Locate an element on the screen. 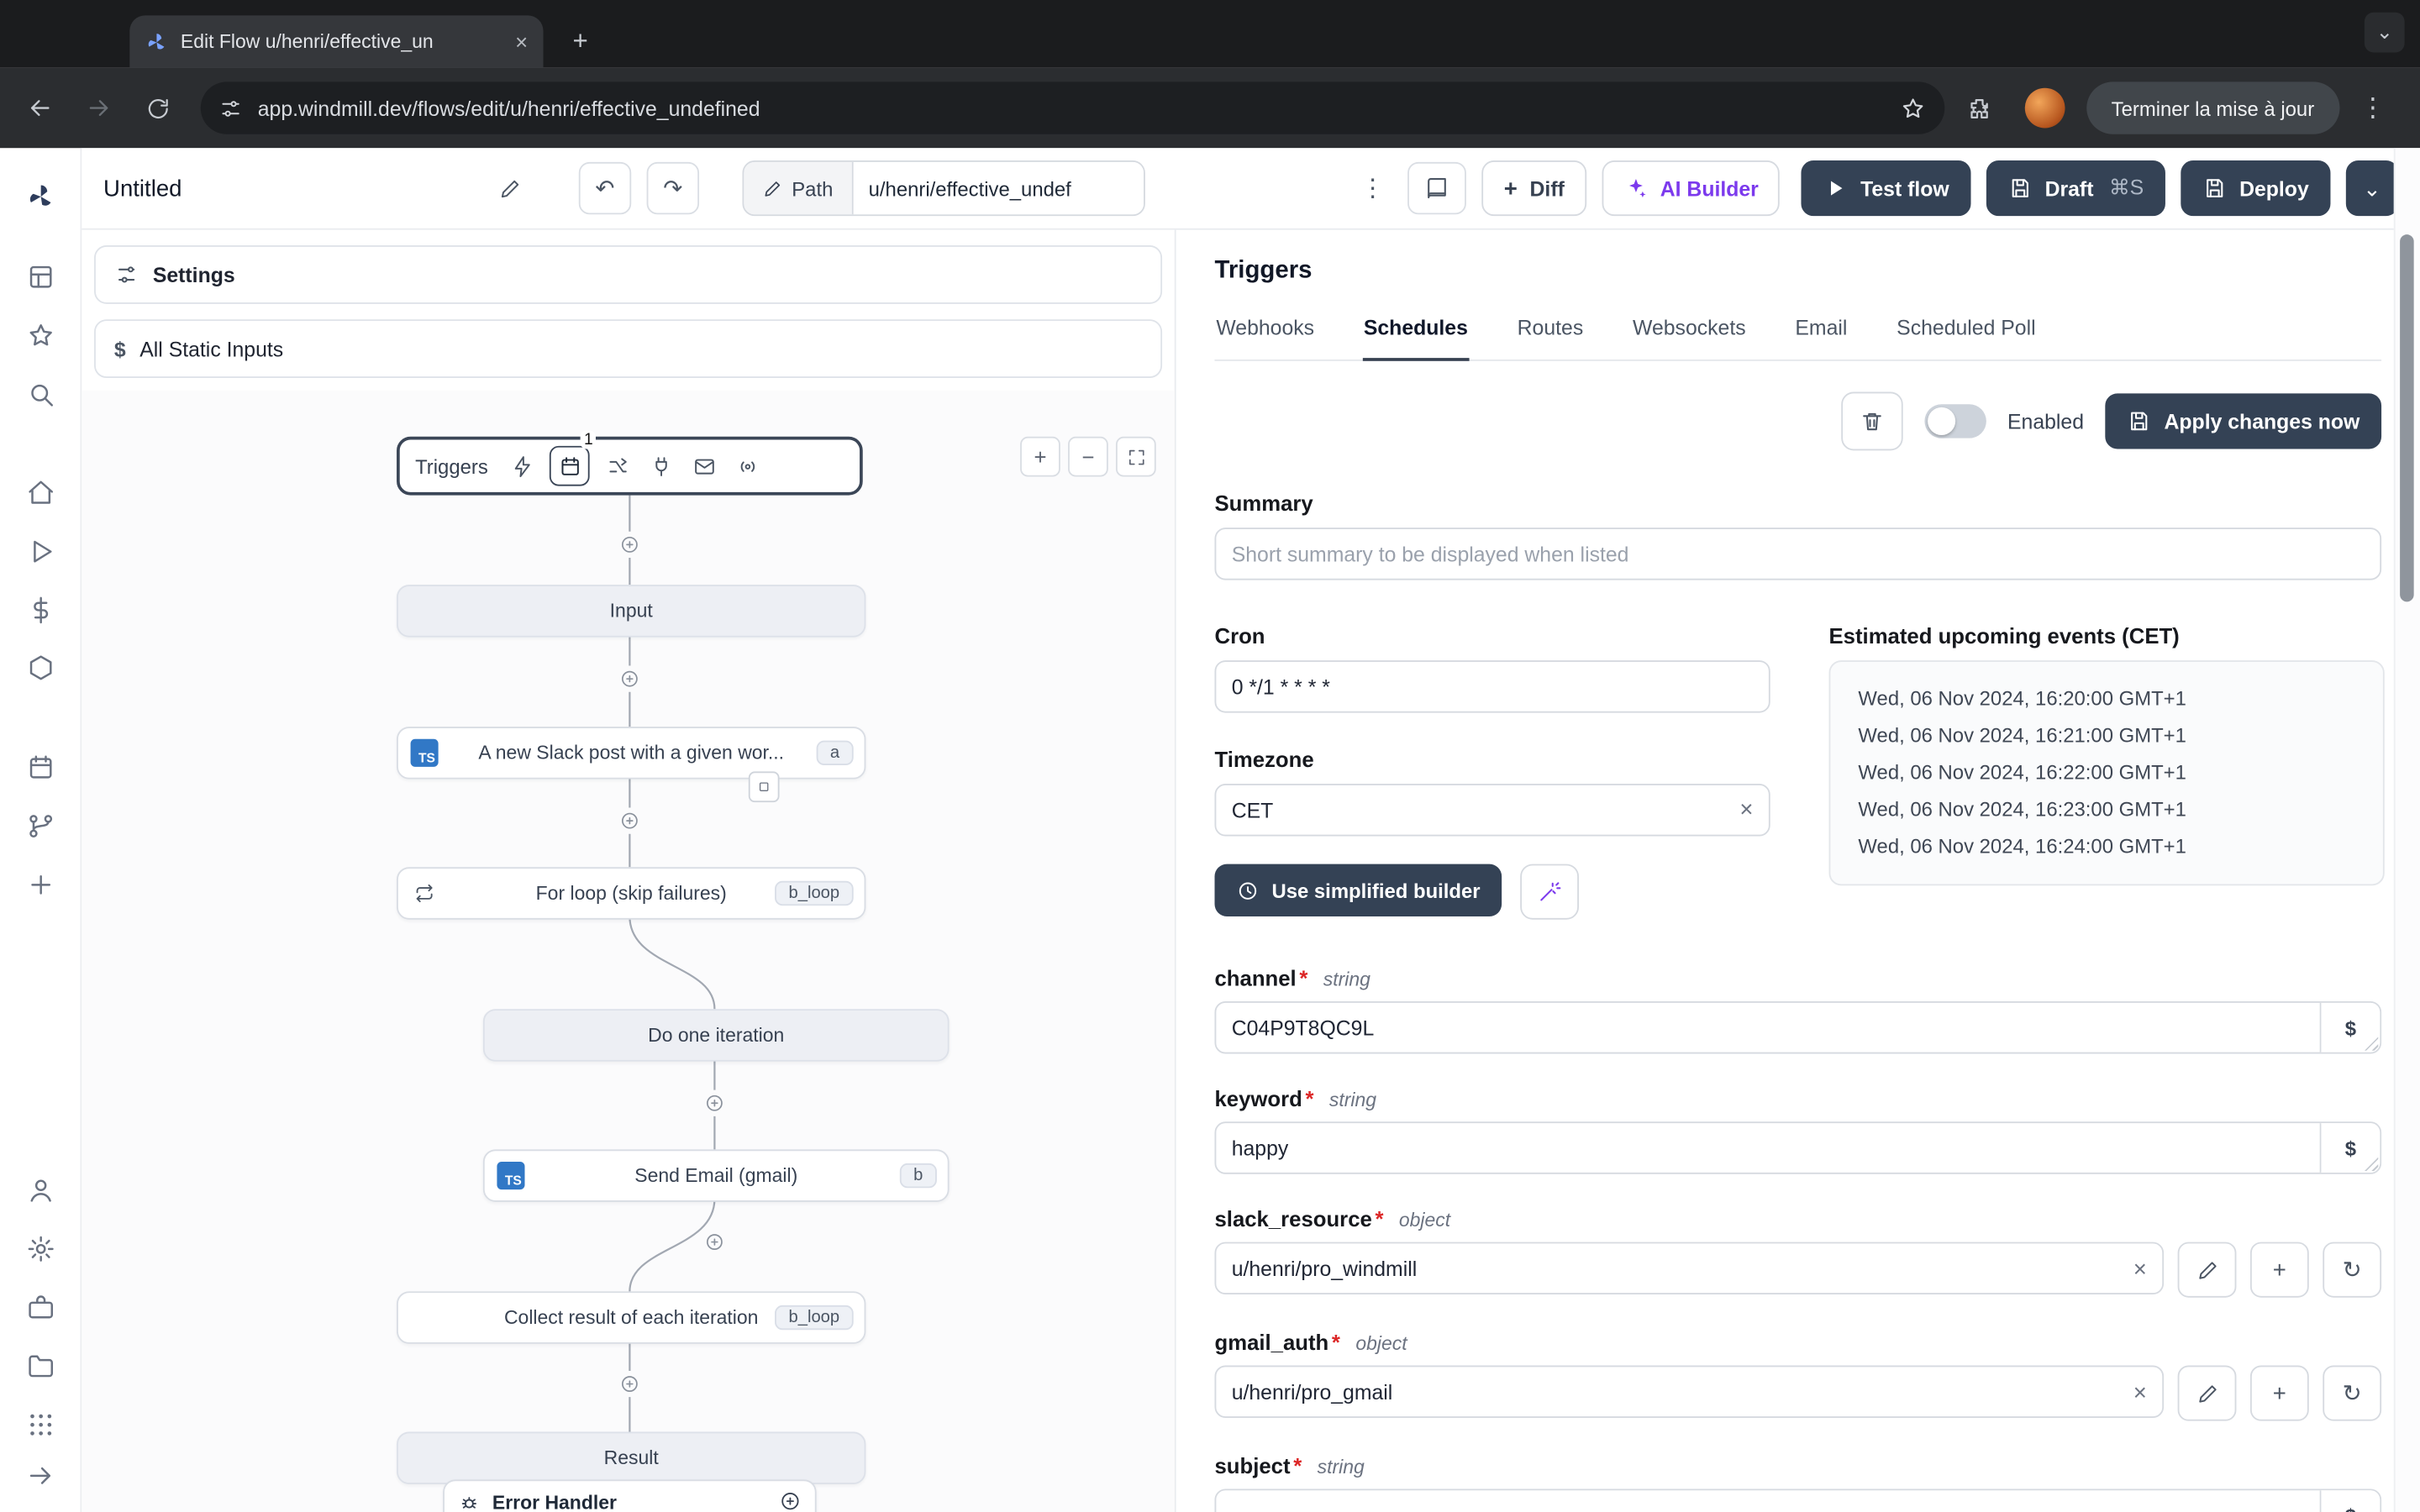 The image size is (2420, 1512). reload-button is located at coordinates (157, 108).